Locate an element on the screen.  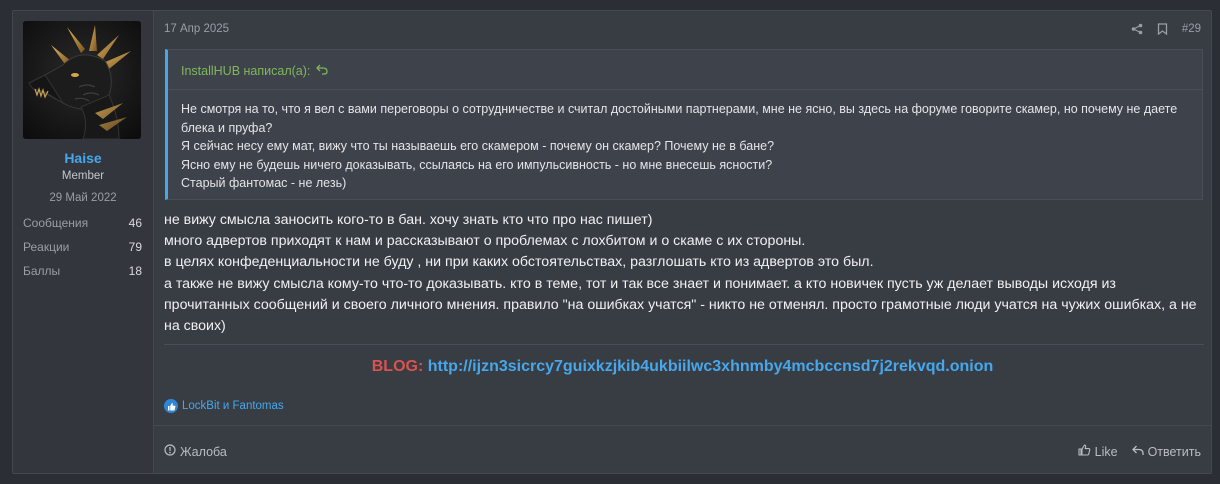
username: Haise is located at coordinates (83, 158).